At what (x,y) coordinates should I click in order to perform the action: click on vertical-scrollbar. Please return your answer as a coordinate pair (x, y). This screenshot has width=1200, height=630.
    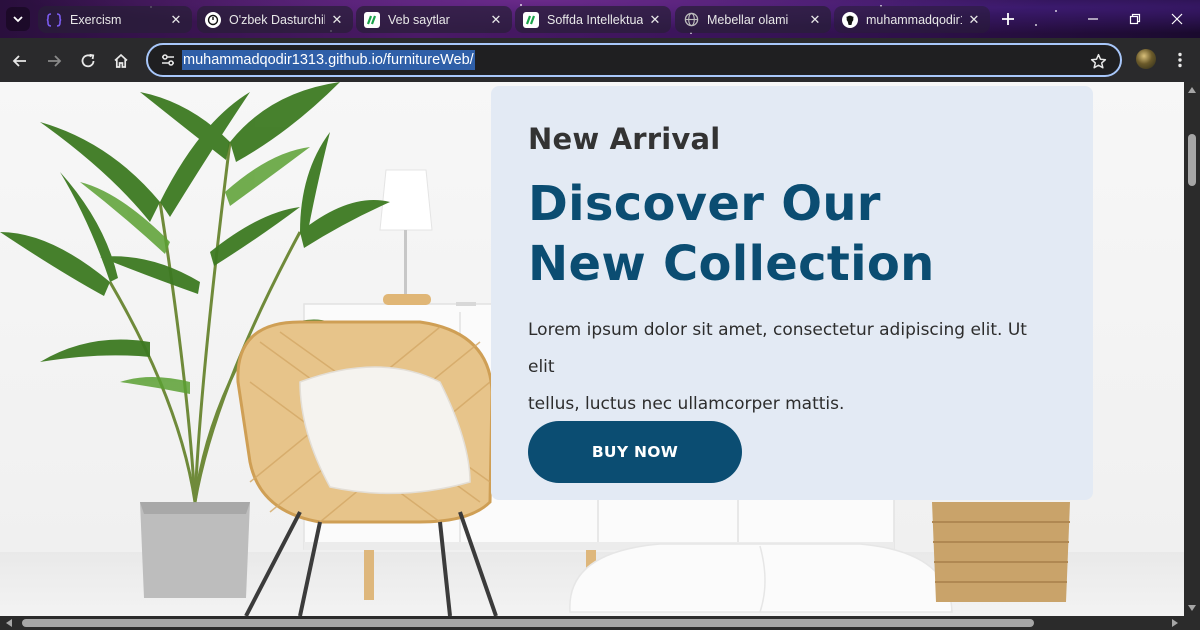
    Looking at the image, I should click on (1192, 349).